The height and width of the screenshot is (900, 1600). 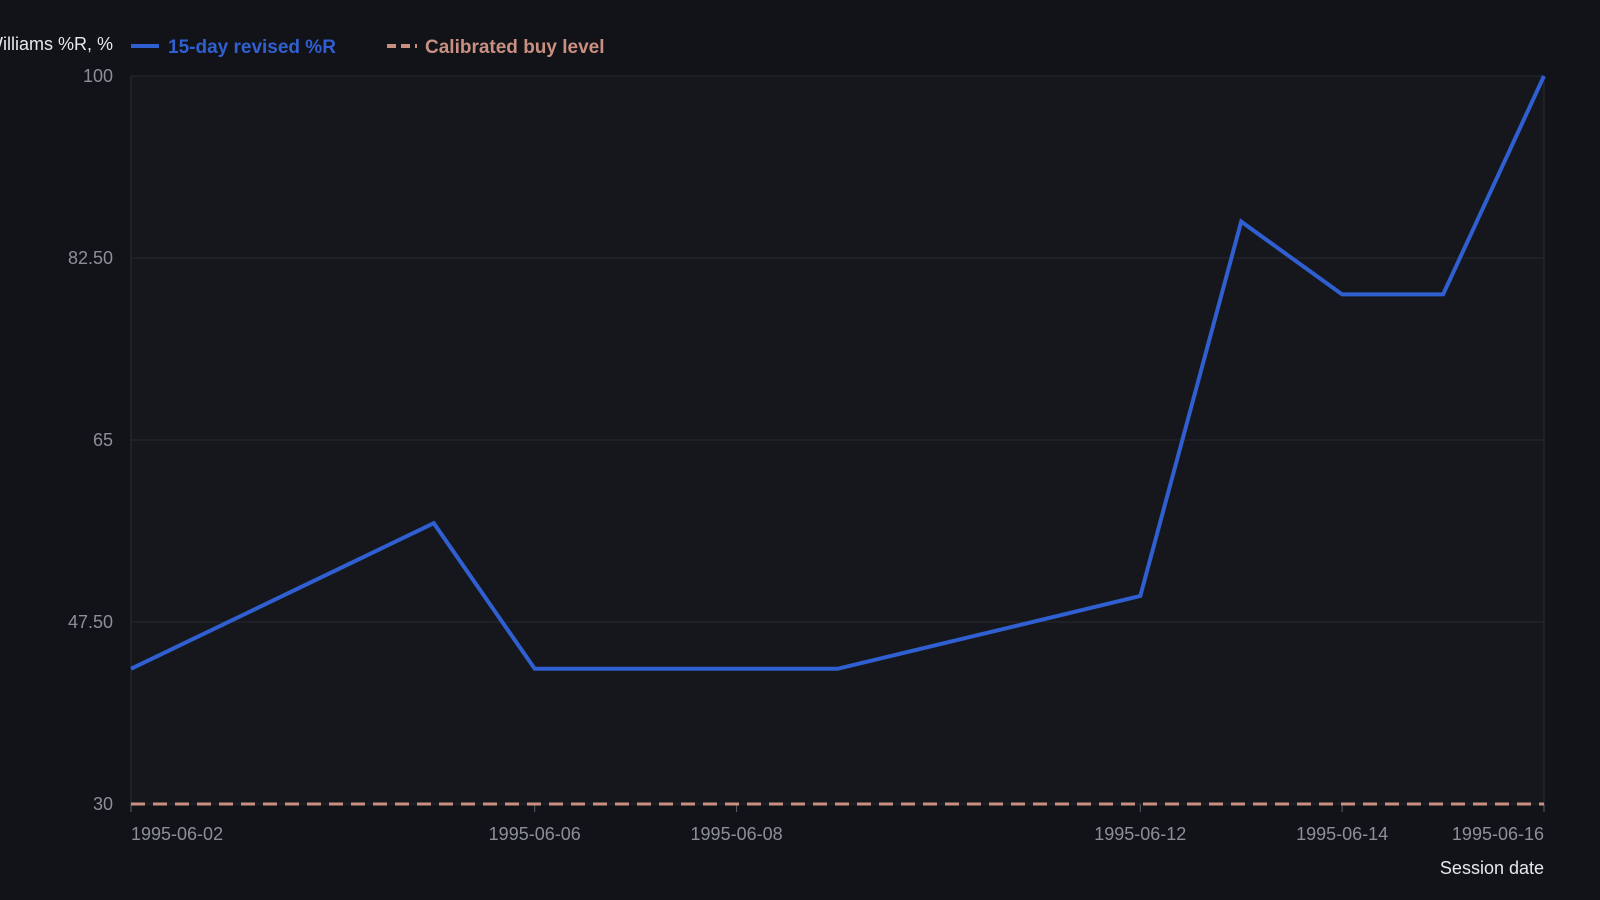 What do you see at coordinates (1492, 868) in the screenshot?
I see `x-axis-title: Session date` at bounding box center [1492, 868].